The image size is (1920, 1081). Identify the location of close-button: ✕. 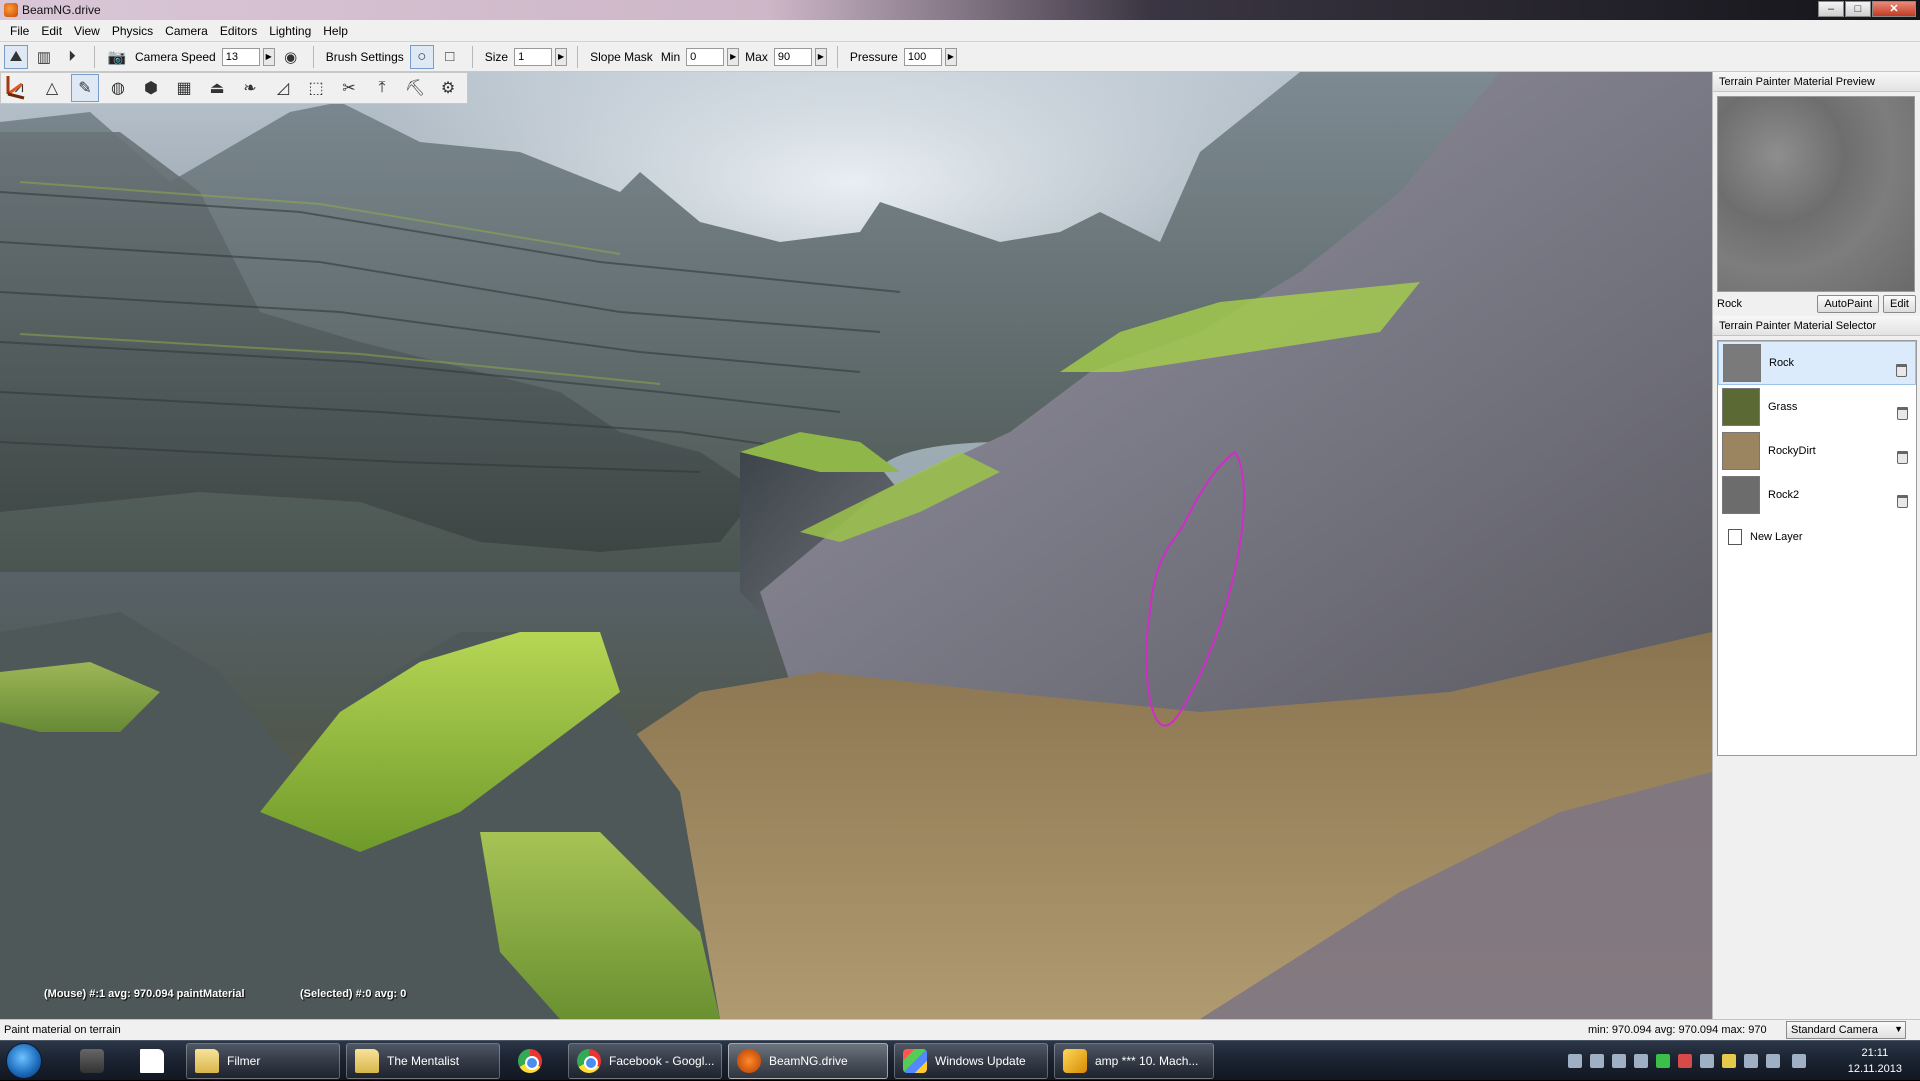
(1894, 9).